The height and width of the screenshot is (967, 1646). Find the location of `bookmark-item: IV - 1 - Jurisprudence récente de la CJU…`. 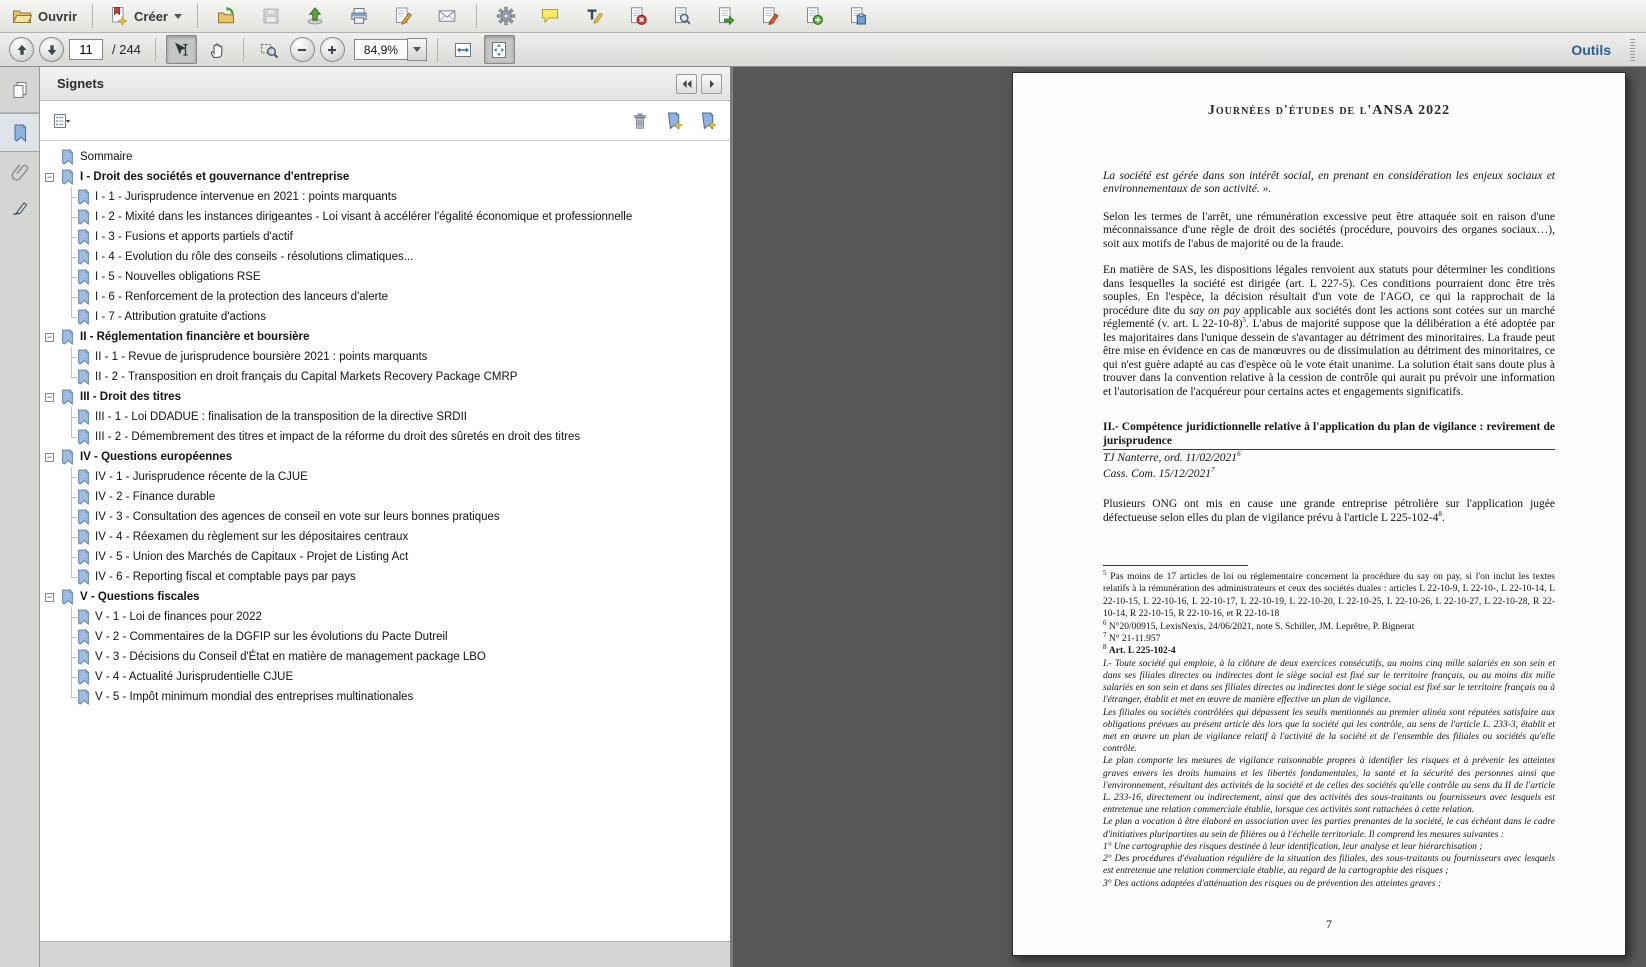

bookmark-item: IV - 1 - Jurisprudence récente de la CJU… is located at coordinates (385, 477).